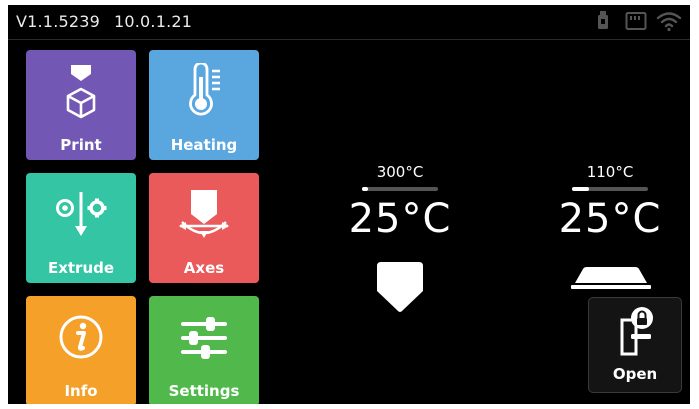  Describe the element at coordinates (58, 21) in the screenshot. I see `firmware-version: V1.1.5239` at that location.